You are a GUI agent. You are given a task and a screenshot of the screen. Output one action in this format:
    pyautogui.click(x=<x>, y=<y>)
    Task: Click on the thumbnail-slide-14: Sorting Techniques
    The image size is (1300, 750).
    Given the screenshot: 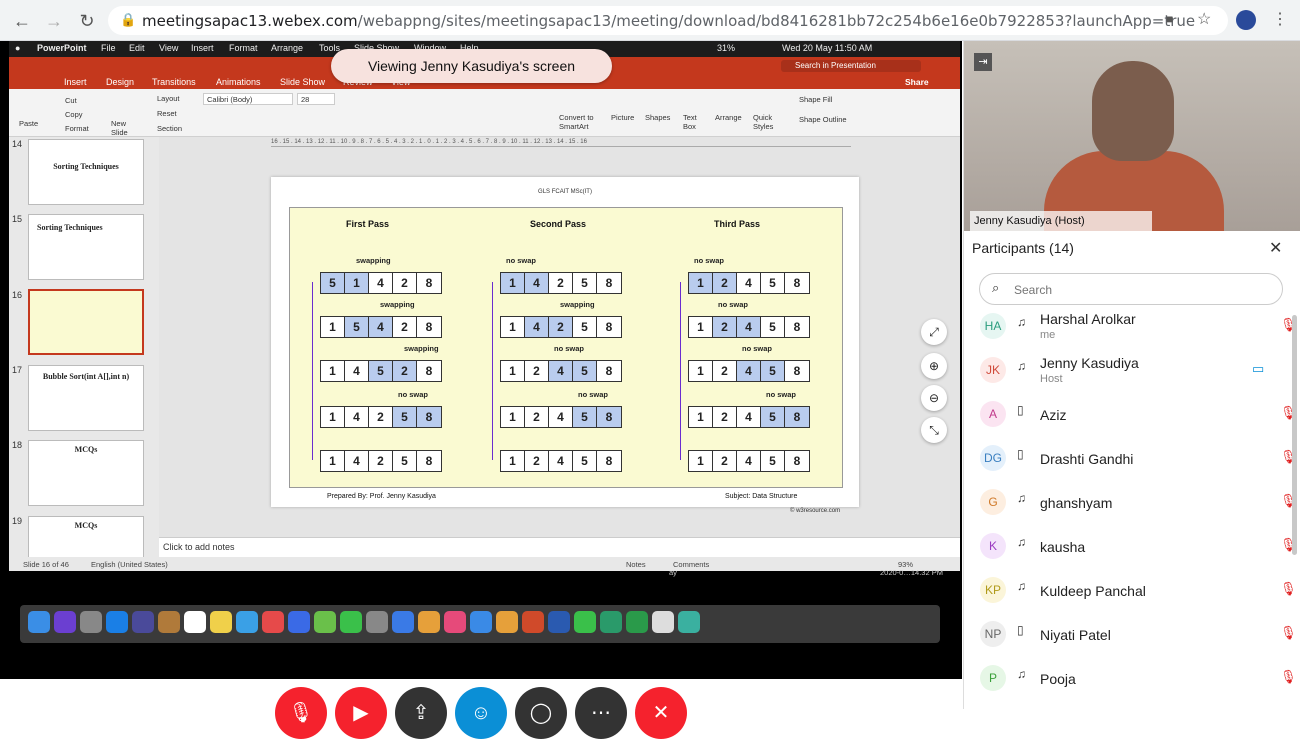 What is the action you would take?
    pyautogui.click(x=86, y=172)
    